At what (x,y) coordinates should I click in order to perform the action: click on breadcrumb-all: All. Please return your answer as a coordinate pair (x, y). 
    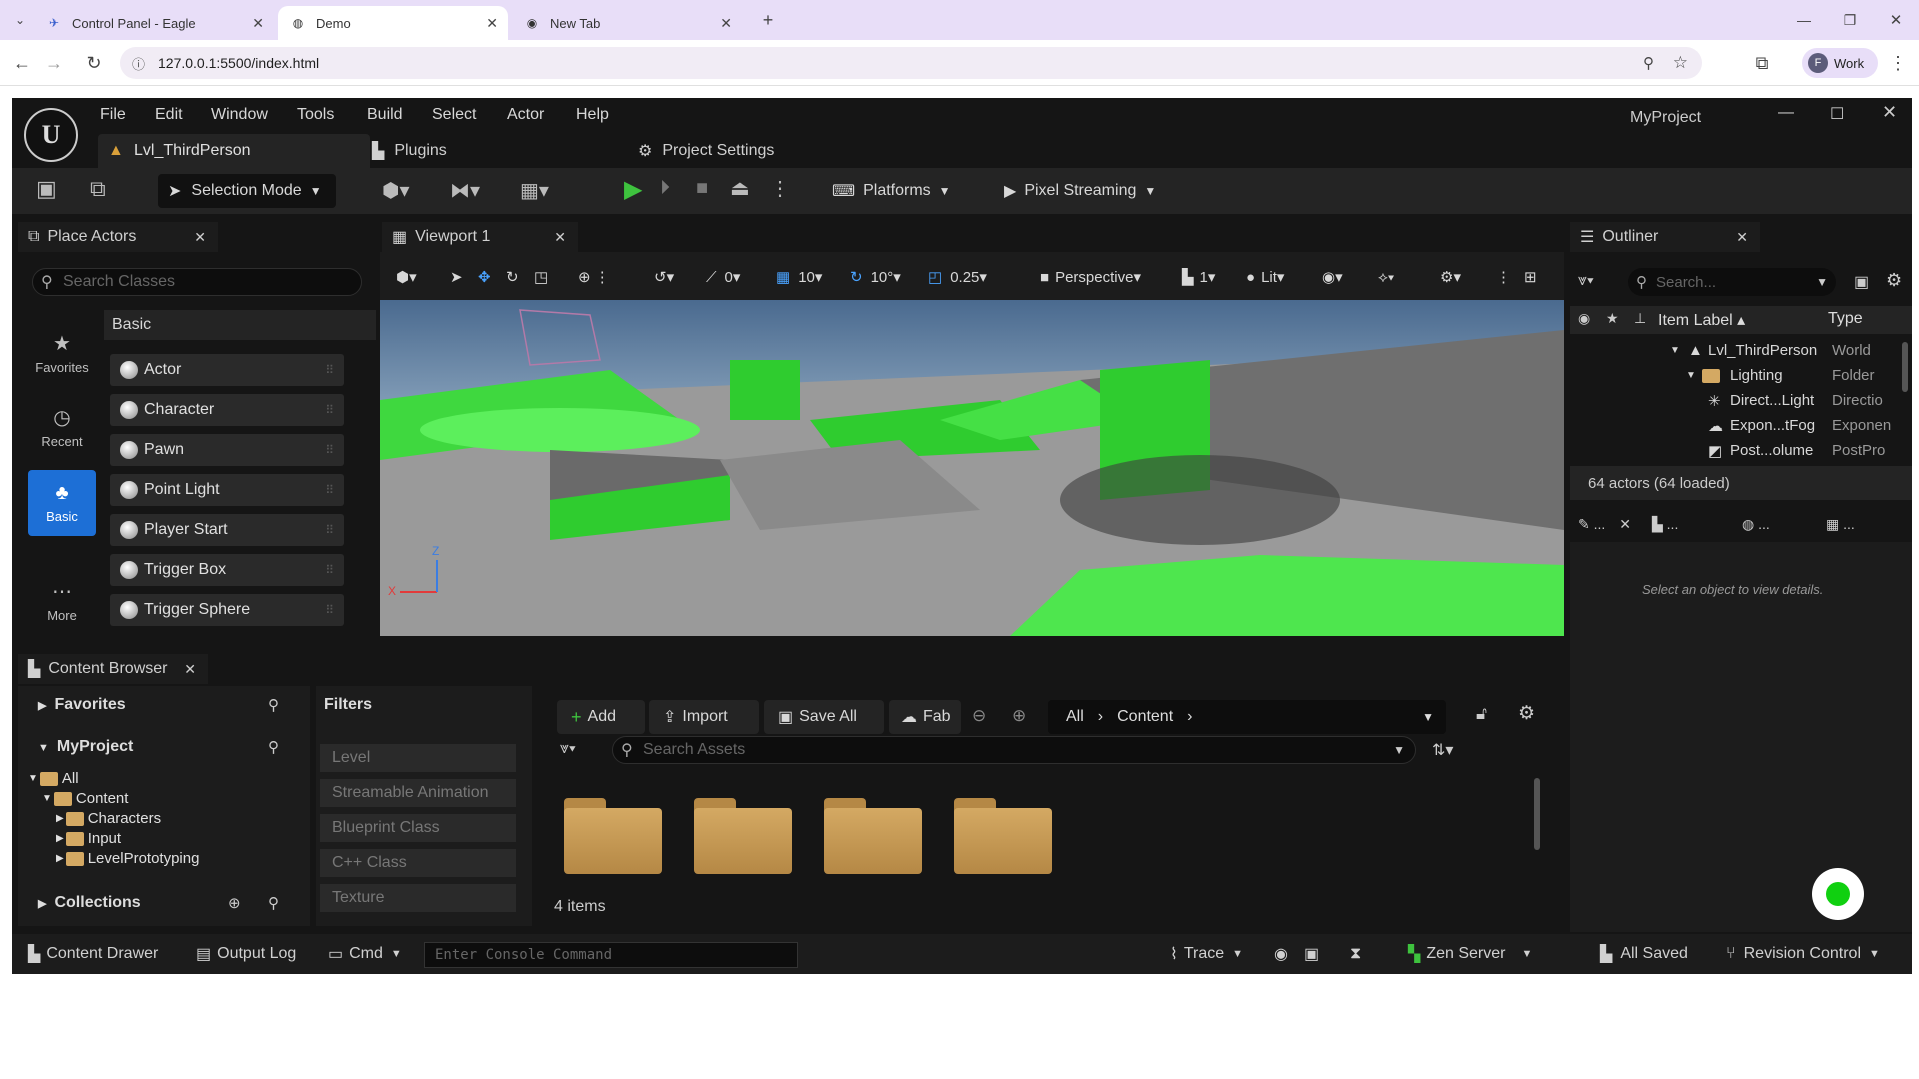
    Looking at the image, I should click on (1075, 717).